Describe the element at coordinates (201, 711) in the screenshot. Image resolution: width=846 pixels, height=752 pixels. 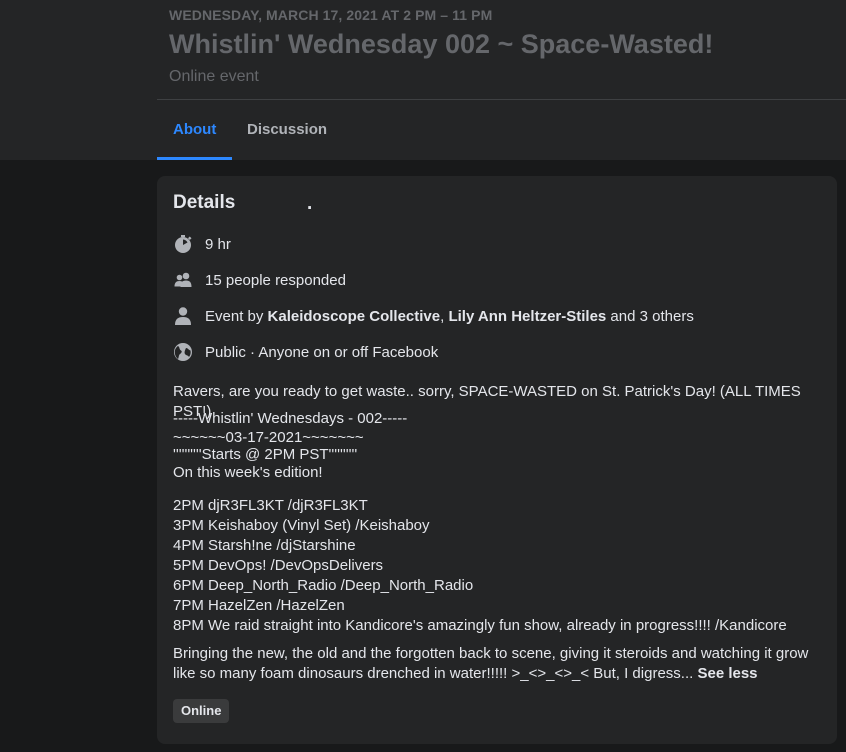
I see `online-tag: Online` at that location.